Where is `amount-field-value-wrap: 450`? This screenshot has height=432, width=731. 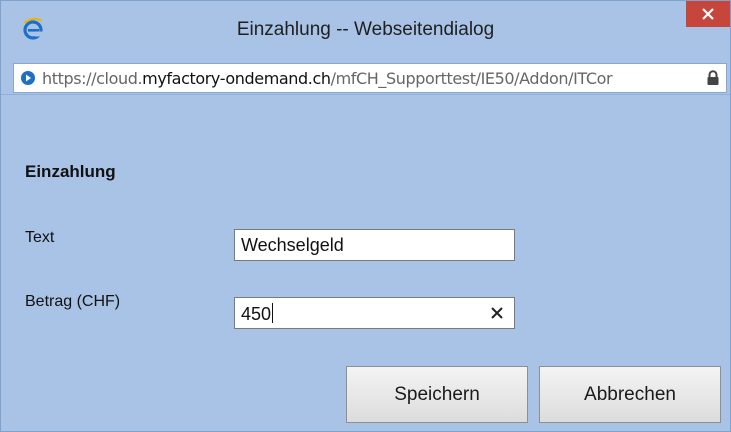
amount-field-value-wrap: 450 is located at coordinates (257, 314).